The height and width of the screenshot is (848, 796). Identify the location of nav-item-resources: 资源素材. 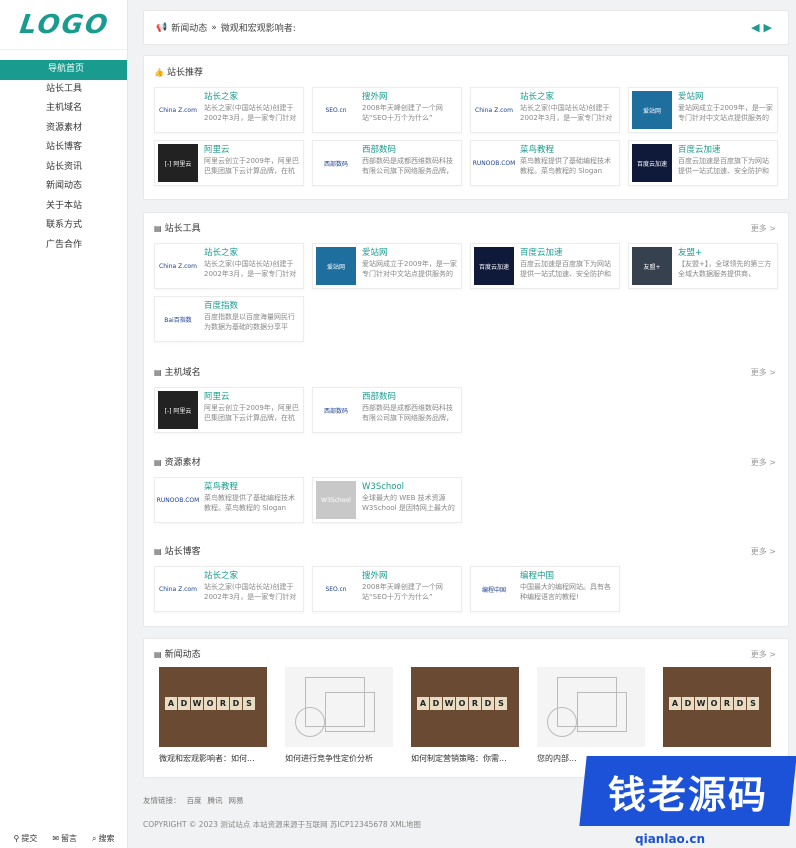
(63, 129).